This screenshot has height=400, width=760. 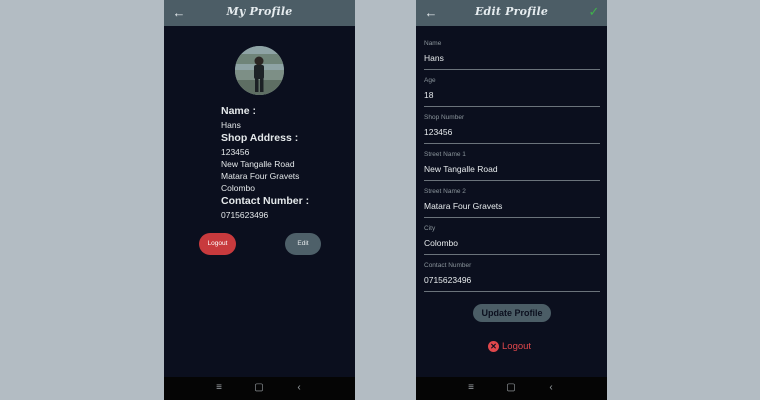 What do you see at coordinates (447, 280) in the screenshot?
I see `field-value: 0715623496` at bounding box center [447, 280].